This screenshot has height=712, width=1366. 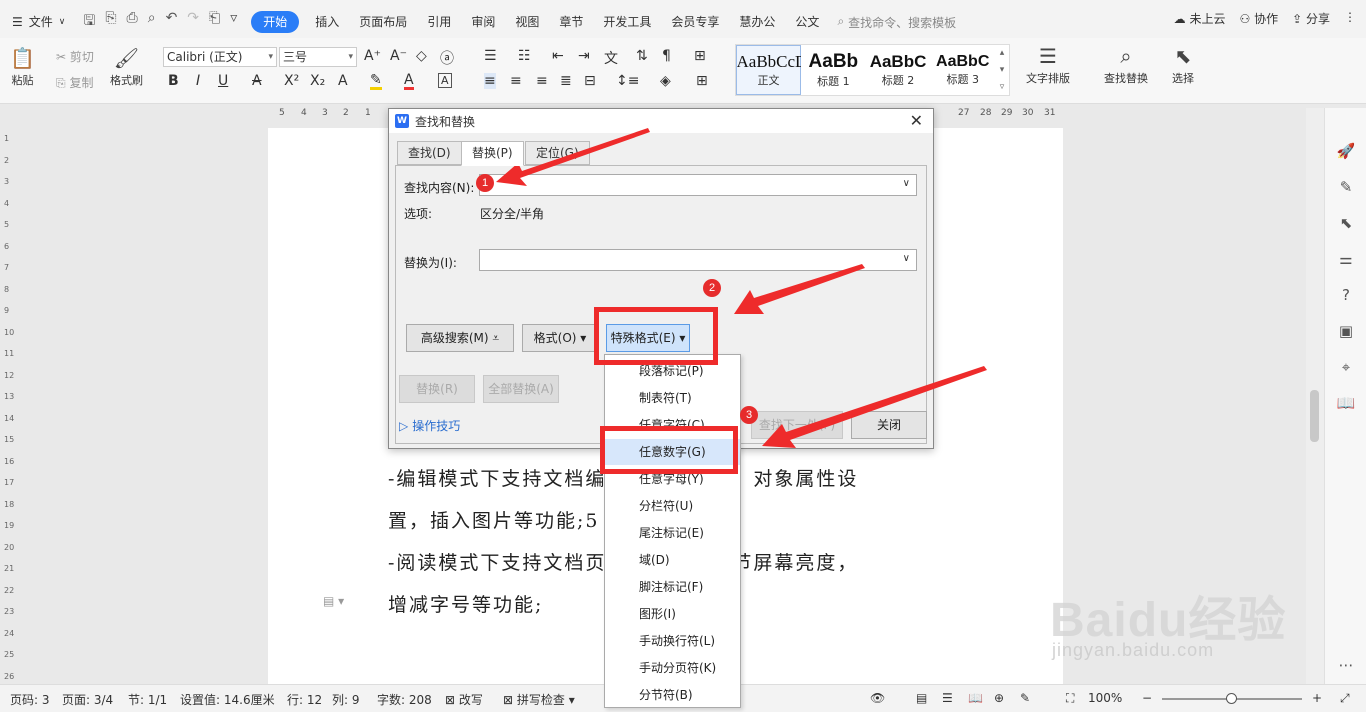 What do you see at coordinates (1105, 698) in the screenshot?
I see `zoom-level: 100%` at bounding box center [1105, 698].